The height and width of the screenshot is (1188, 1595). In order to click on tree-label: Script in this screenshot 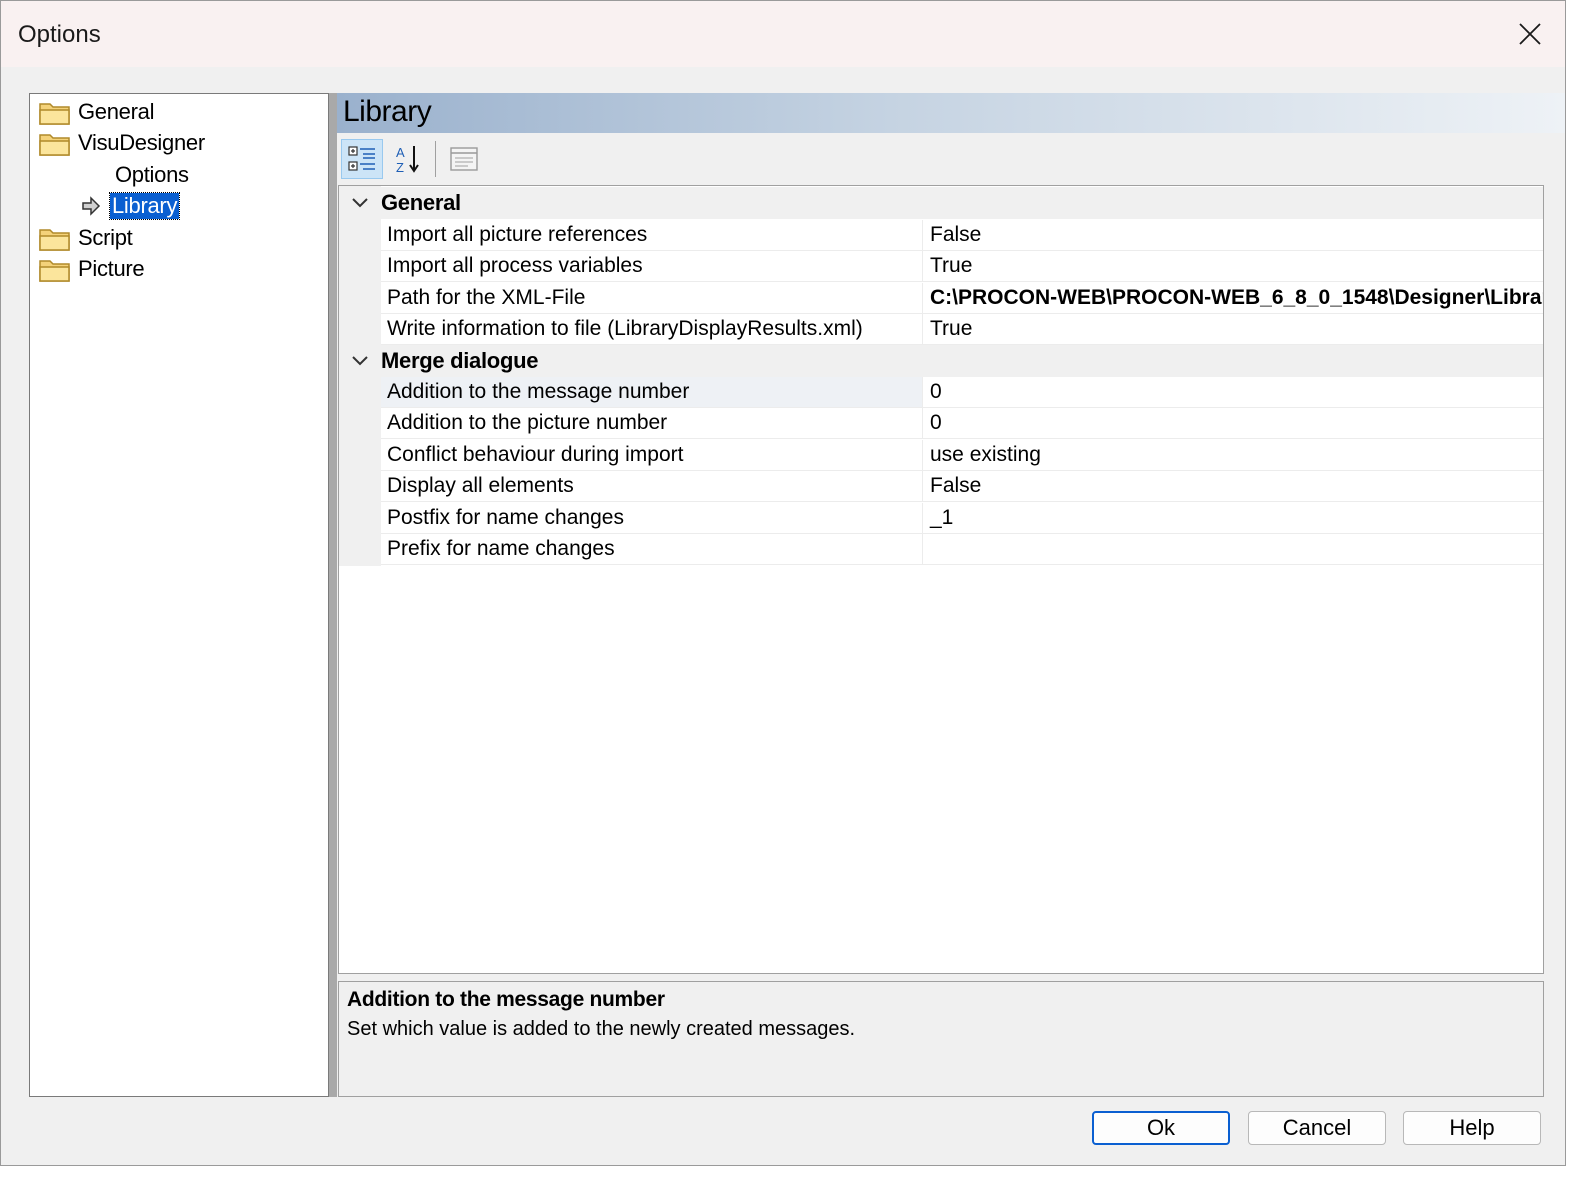, I will do `click(105, 237)`.